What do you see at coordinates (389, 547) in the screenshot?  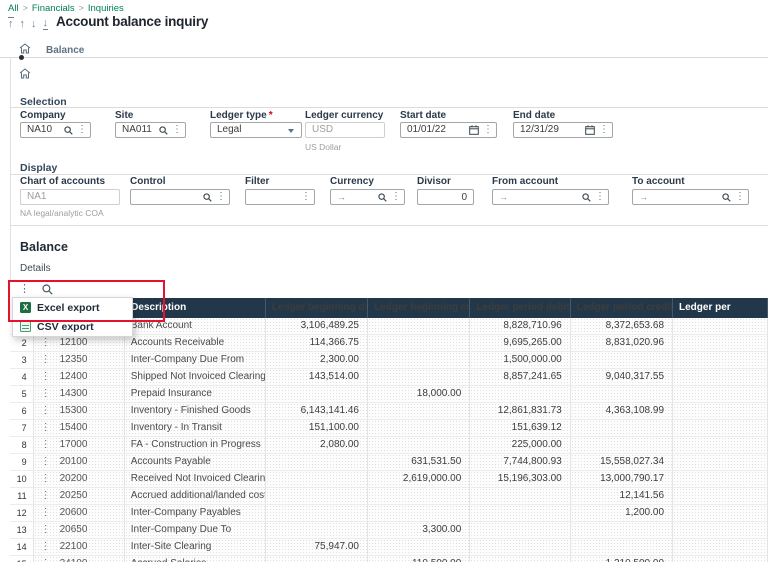 I see `table-row: 14 ⋮ 22100 Inter-Site Clearing 75,947.00` at bounding box center [389, 547].